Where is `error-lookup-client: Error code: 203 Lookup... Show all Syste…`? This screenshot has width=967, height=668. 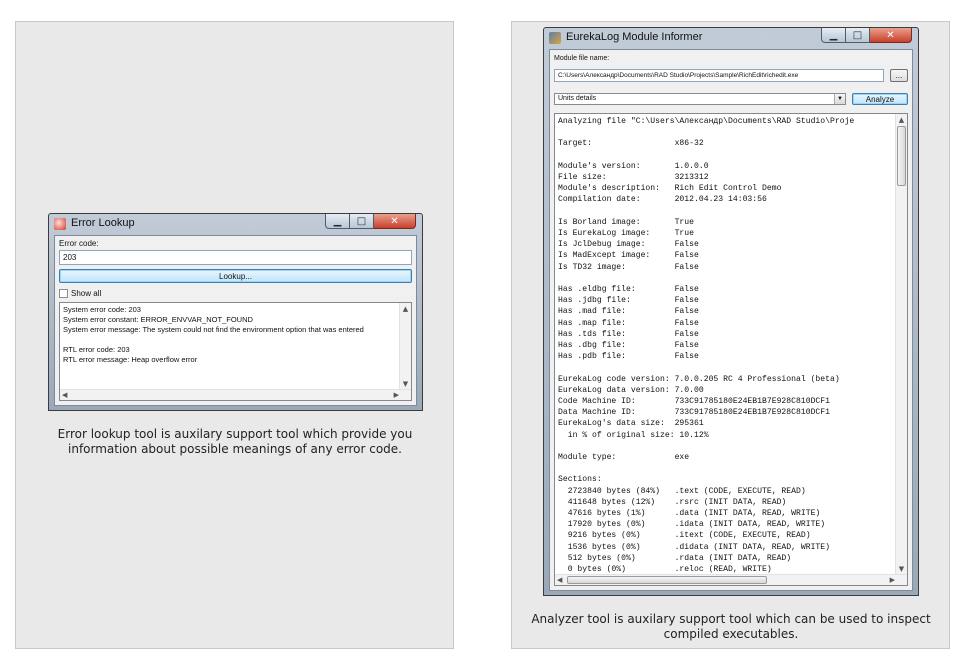
error-lookup-client: Error code: 203 Lookup... Show all Syste… is located at coordinates (235, 320).